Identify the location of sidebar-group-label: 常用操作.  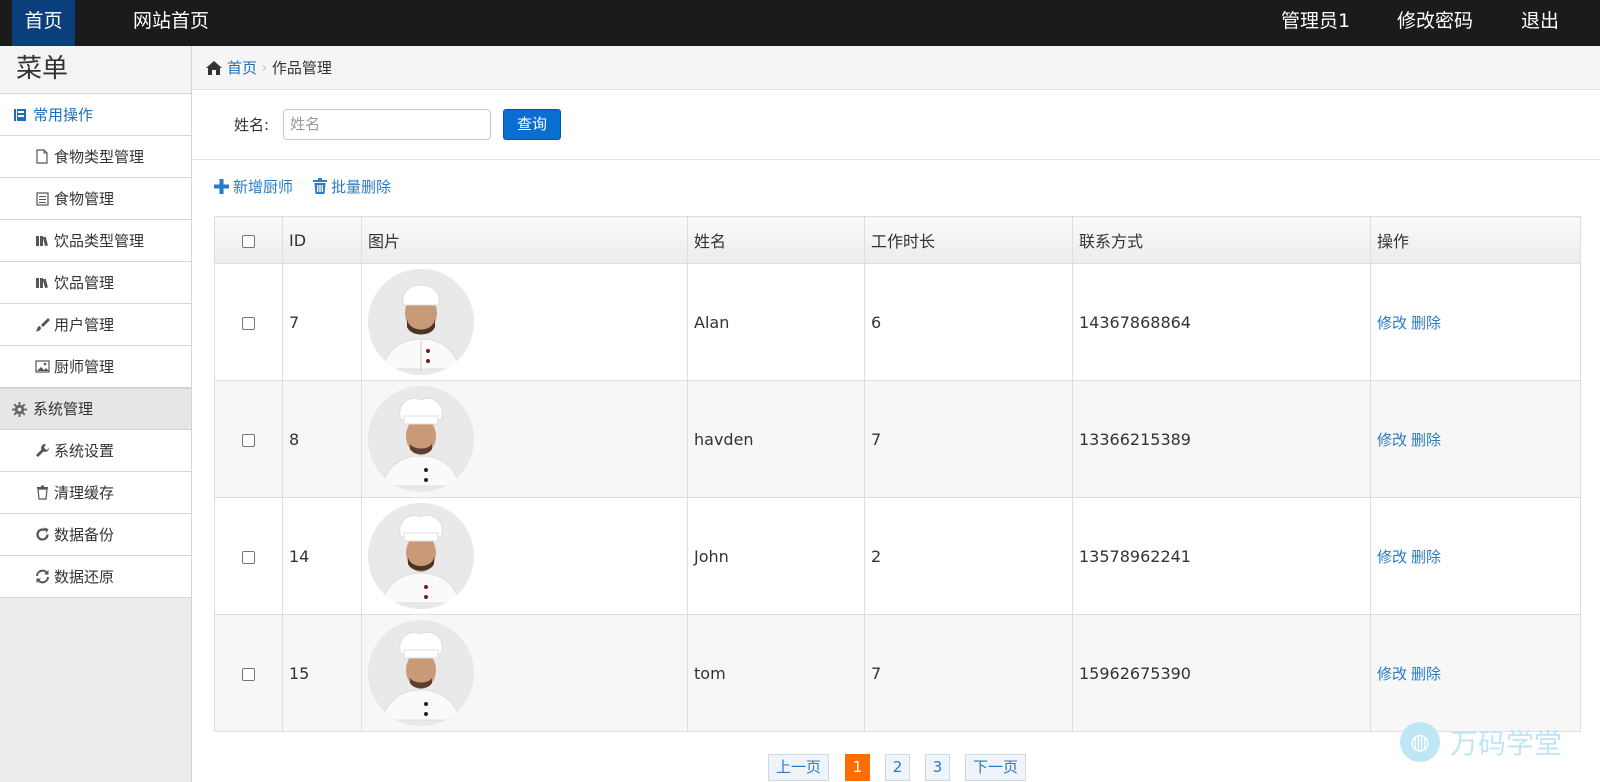
(63, 114).